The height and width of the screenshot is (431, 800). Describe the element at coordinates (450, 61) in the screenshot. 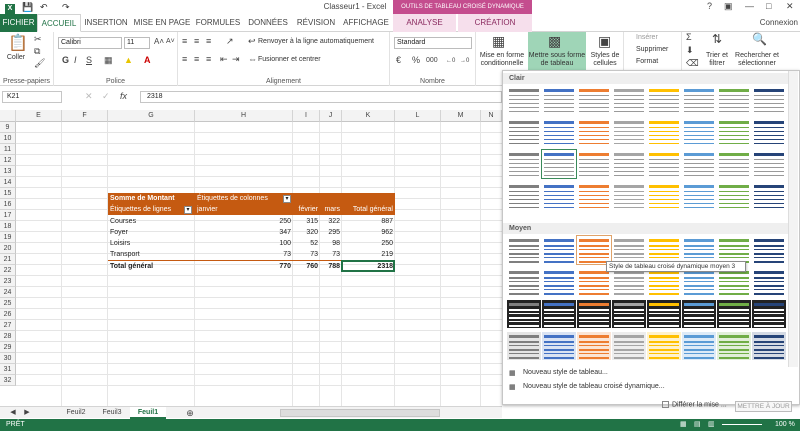

I see `increase-decimal-icon: ←0` at that location.